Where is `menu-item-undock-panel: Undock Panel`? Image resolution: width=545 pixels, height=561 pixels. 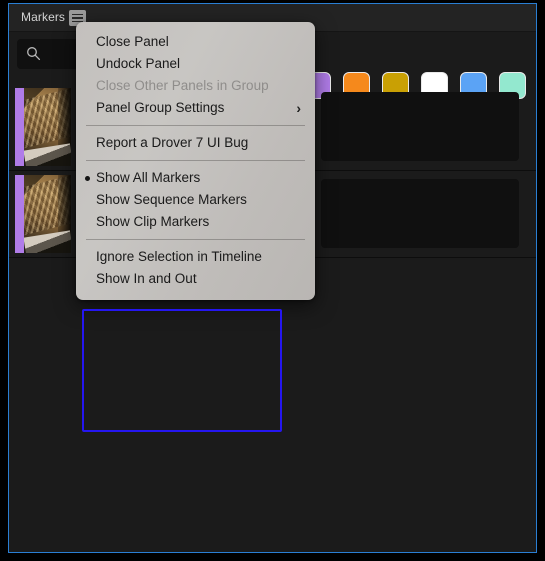
menu-item-undock-panel: Undock Panel is located at coordinates (195, 64).